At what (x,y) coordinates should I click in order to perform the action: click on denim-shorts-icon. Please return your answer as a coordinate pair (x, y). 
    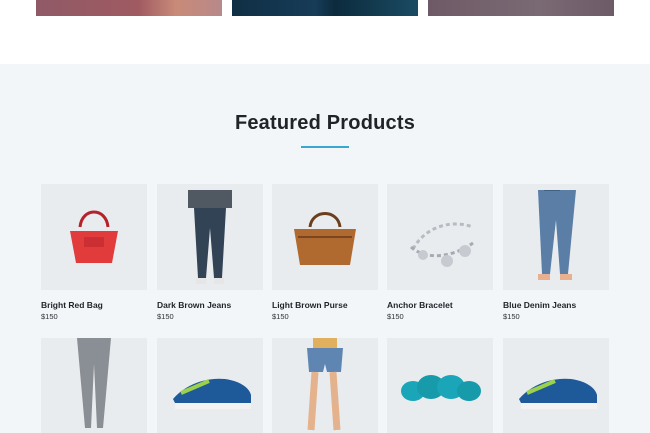
    Looking at the image, I should click on (325, 384).